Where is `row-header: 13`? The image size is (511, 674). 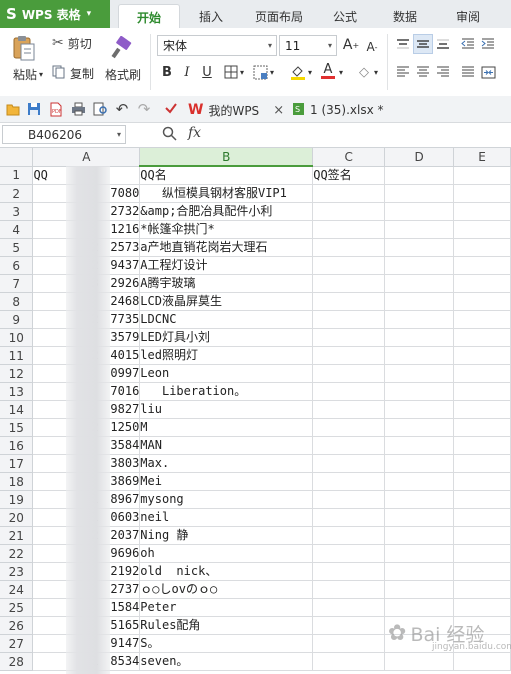 row-header: 13 is located at coordinates (17, 391).